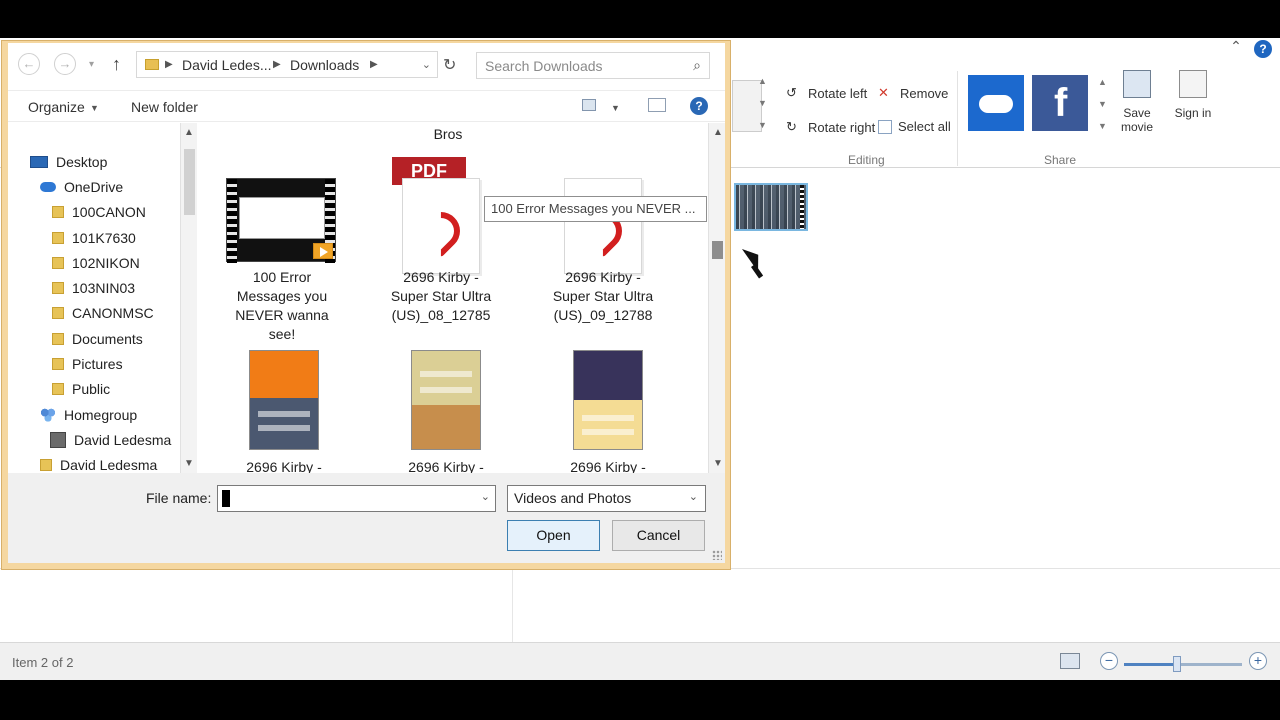 Image resolution: width=1280 pixels, height=720 pixels. Describe the element at coordinates (771, 207) in the screenshot. I see `selected-video-thumbnail` at that location.